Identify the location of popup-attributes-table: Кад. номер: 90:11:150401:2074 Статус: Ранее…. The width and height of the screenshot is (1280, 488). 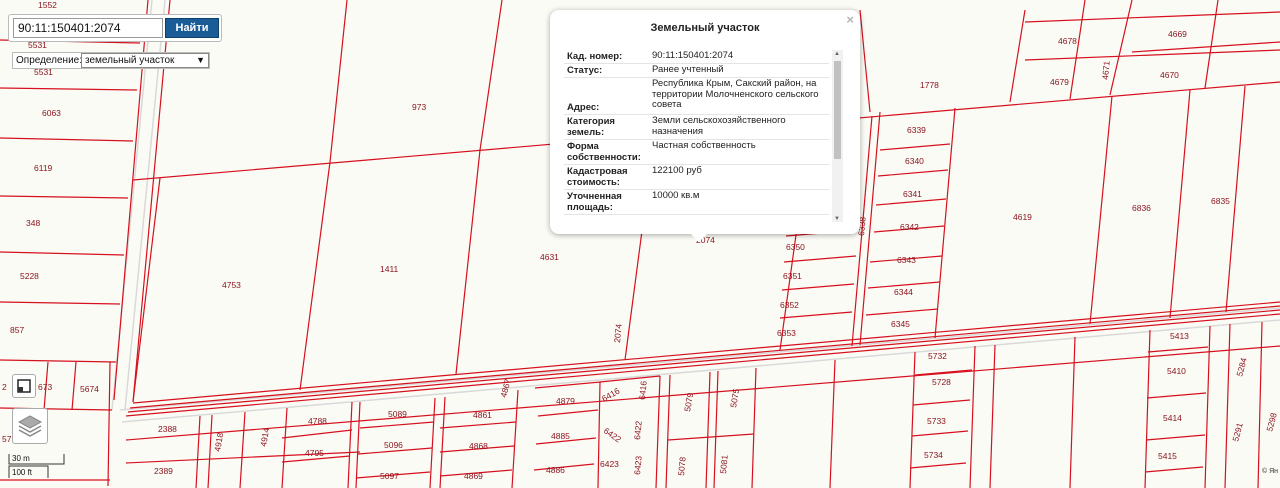
(696, 140).